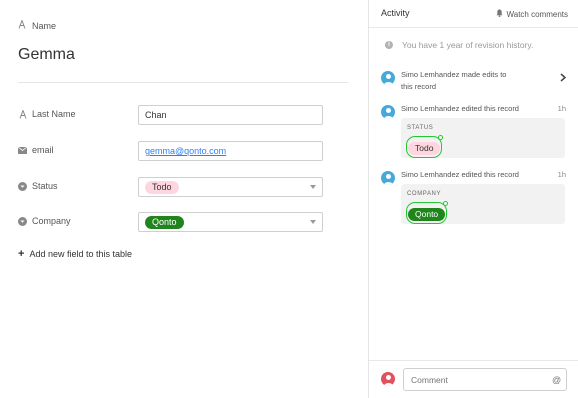 The height and width of the screenshot is (398, 578). I want to click on mention-icon: @, so click(556, 380).